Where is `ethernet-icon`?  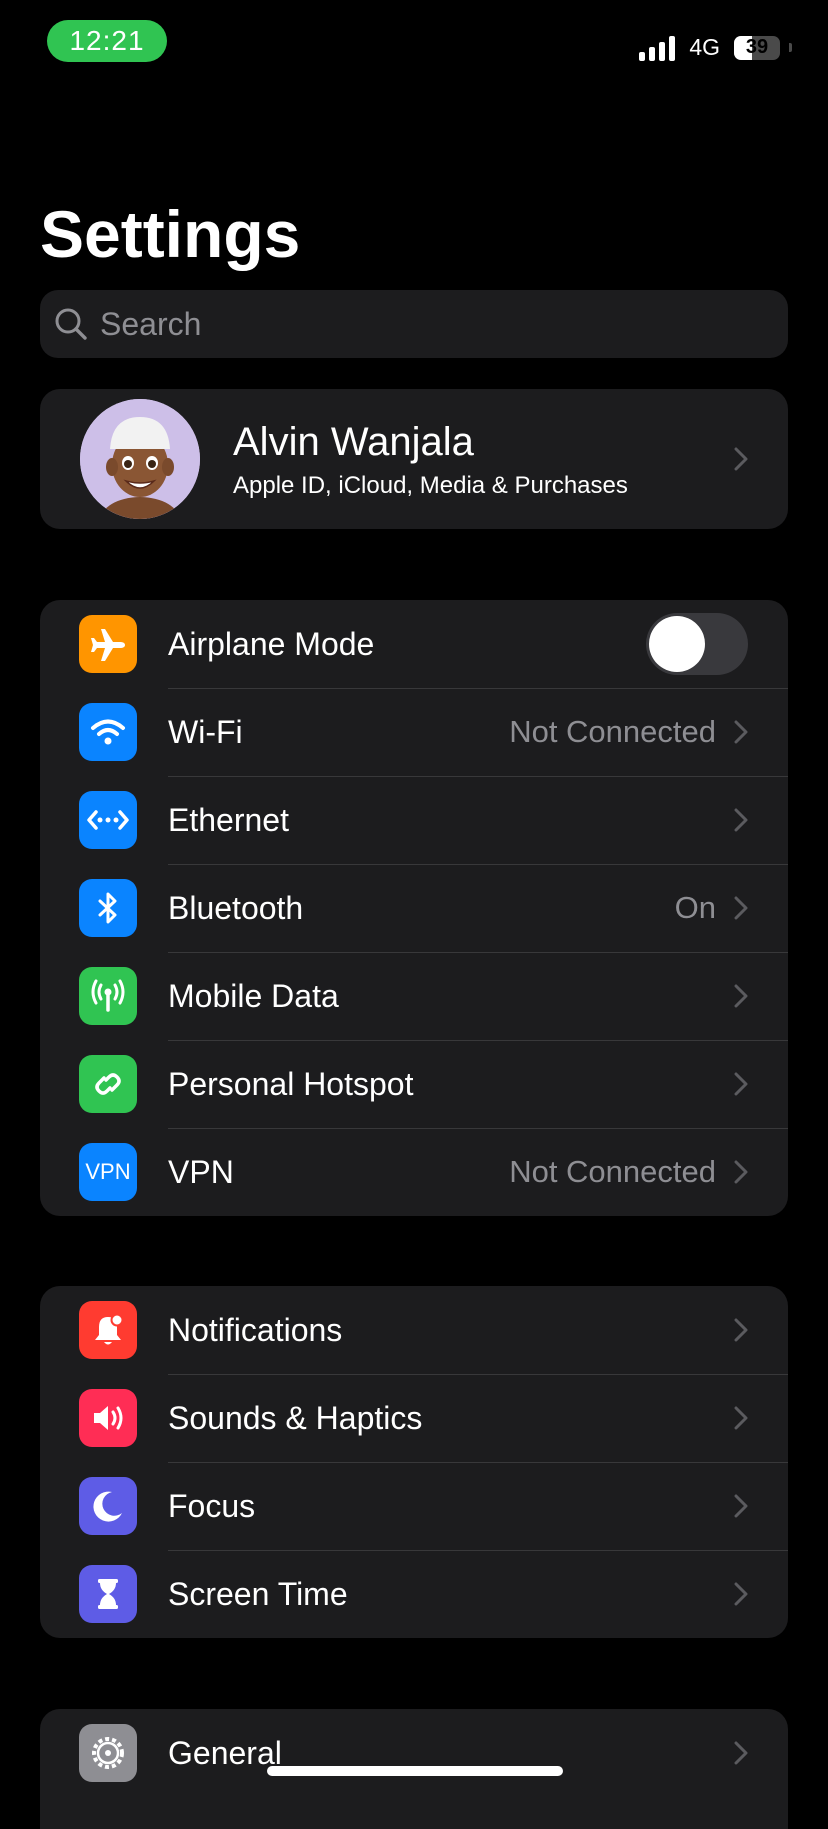 ethernet-icon is located at coordinates (108, 820).